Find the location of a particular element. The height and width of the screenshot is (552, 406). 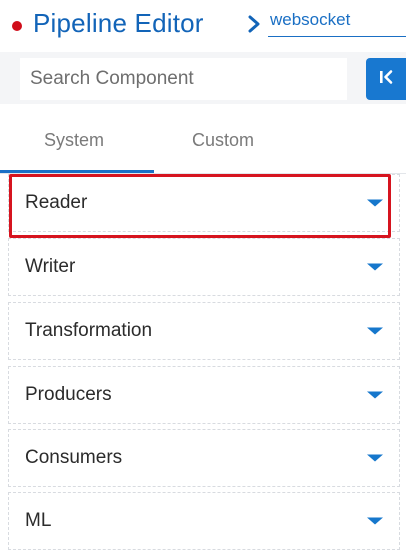

tab-custom: Custom is located at coordinates (223, 140).